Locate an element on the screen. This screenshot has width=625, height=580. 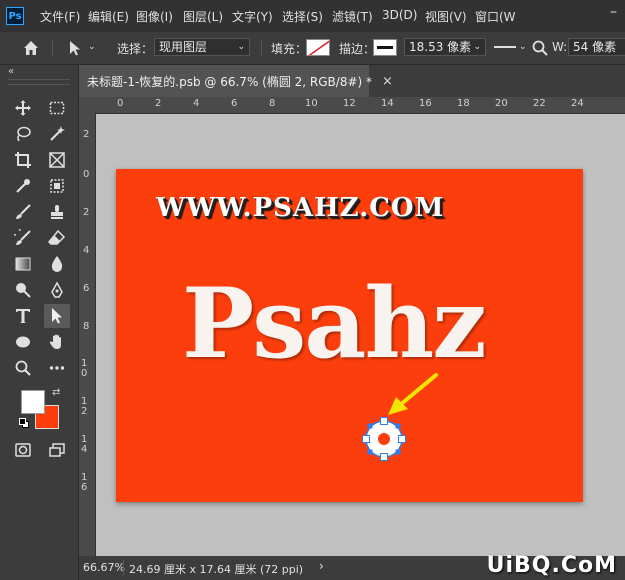
marquee-tool-icon is located at coordinates (57, 108).